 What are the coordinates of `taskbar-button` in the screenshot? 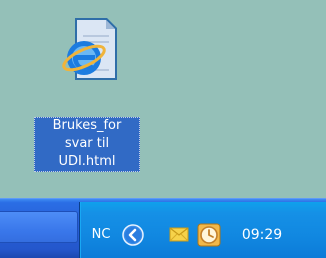 It's located at (39, 227).